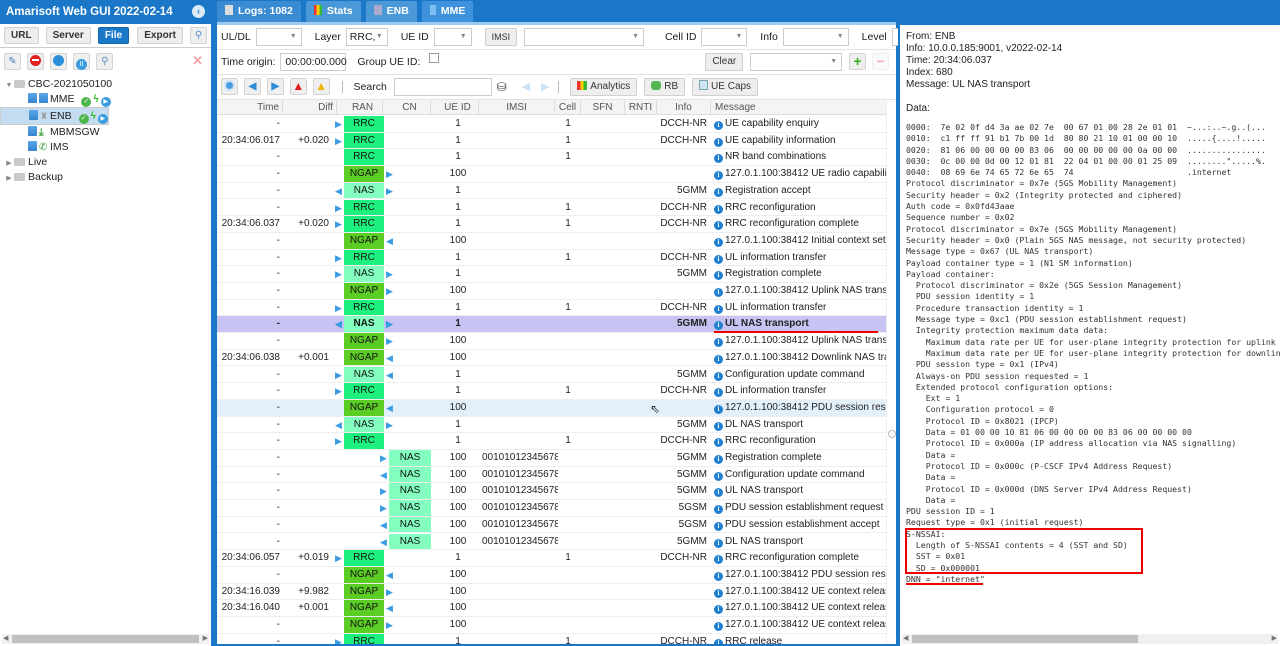 This screenshot has width=1280, height=646. What do you see at coordinates (105, 132) in the screenshot?
I see `tree-item-mbmsgw: ⤓ MBMSGW` at bounding box center [105, 132].